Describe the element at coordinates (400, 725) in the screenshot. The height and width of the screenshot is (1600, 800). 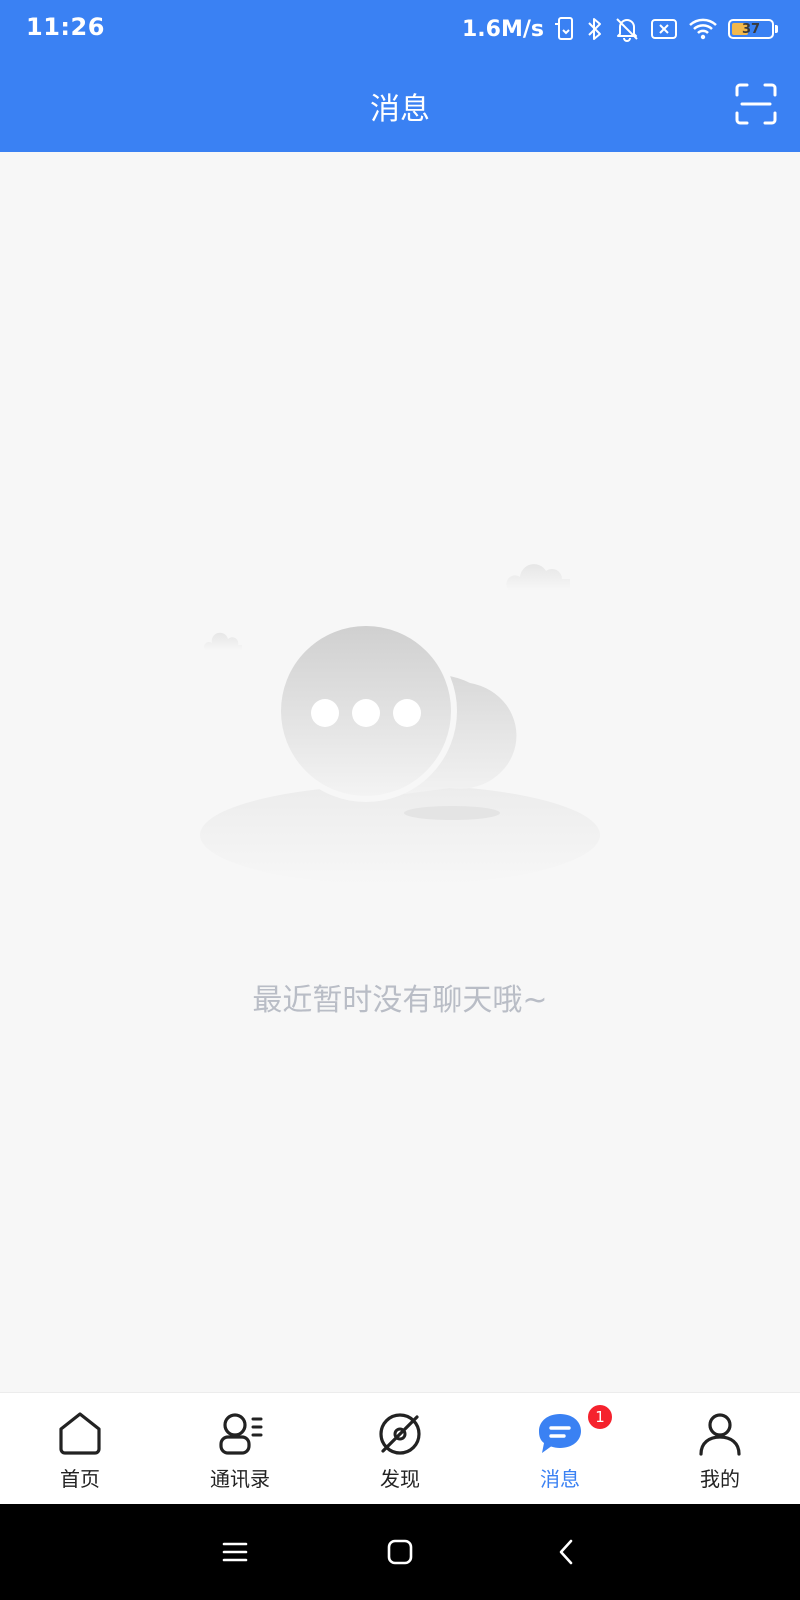
I see `chat-bubbles-illustration` at that location.